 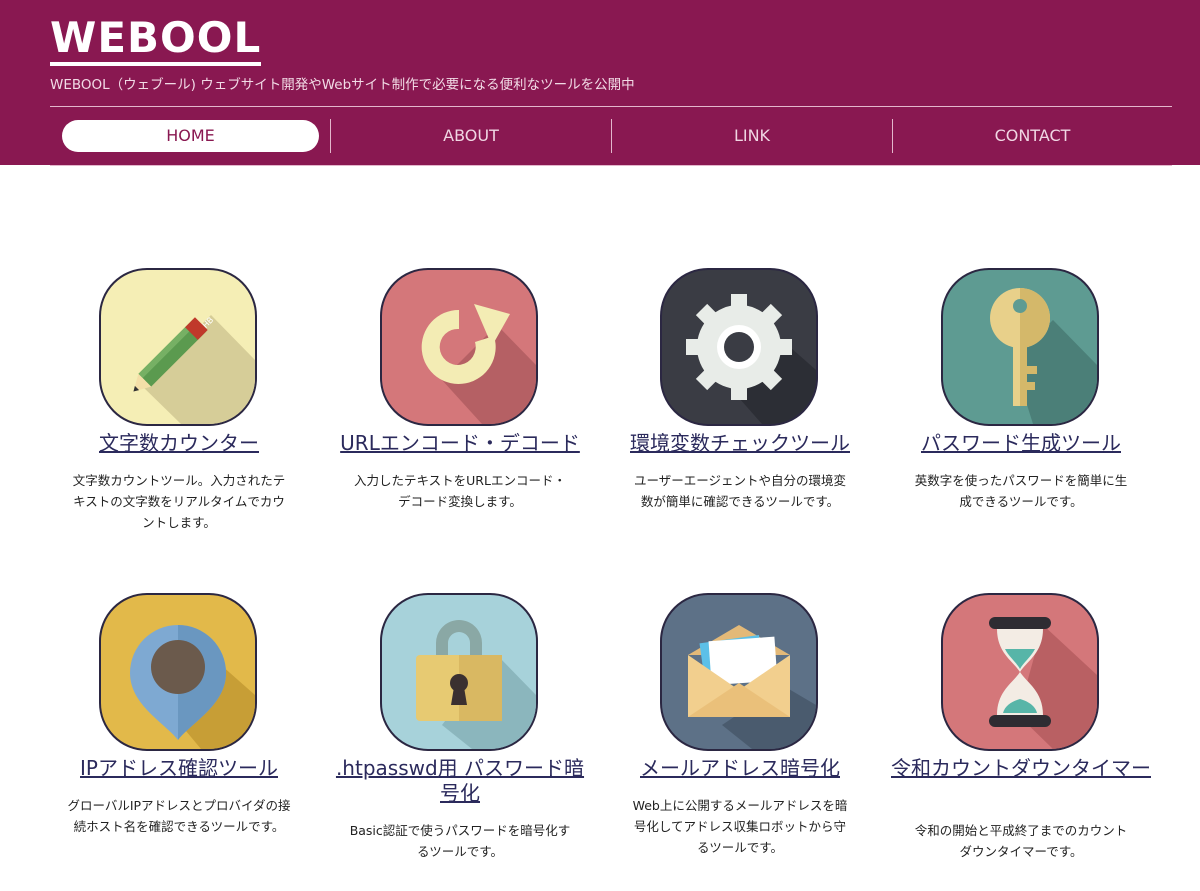 I want to click on main-nav: HOME ABOUT LINK CONTACT, so click(x=611, y=136).